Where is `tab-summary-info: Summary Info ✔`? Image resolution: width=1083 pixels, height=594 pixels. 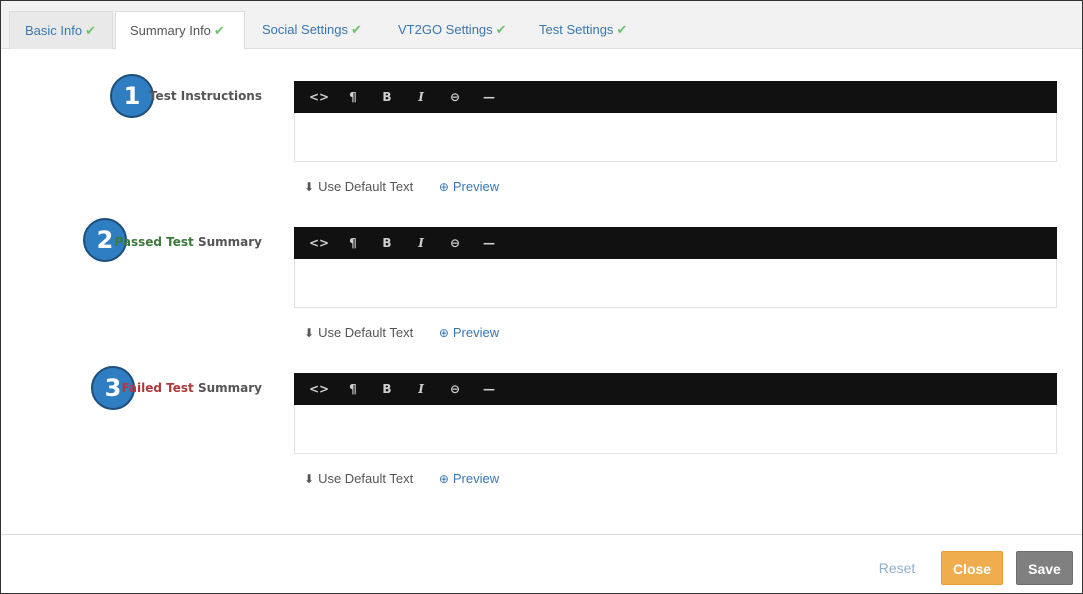
tab-summary-info: Summary Info ✔ is located at coordinates (180, 30).